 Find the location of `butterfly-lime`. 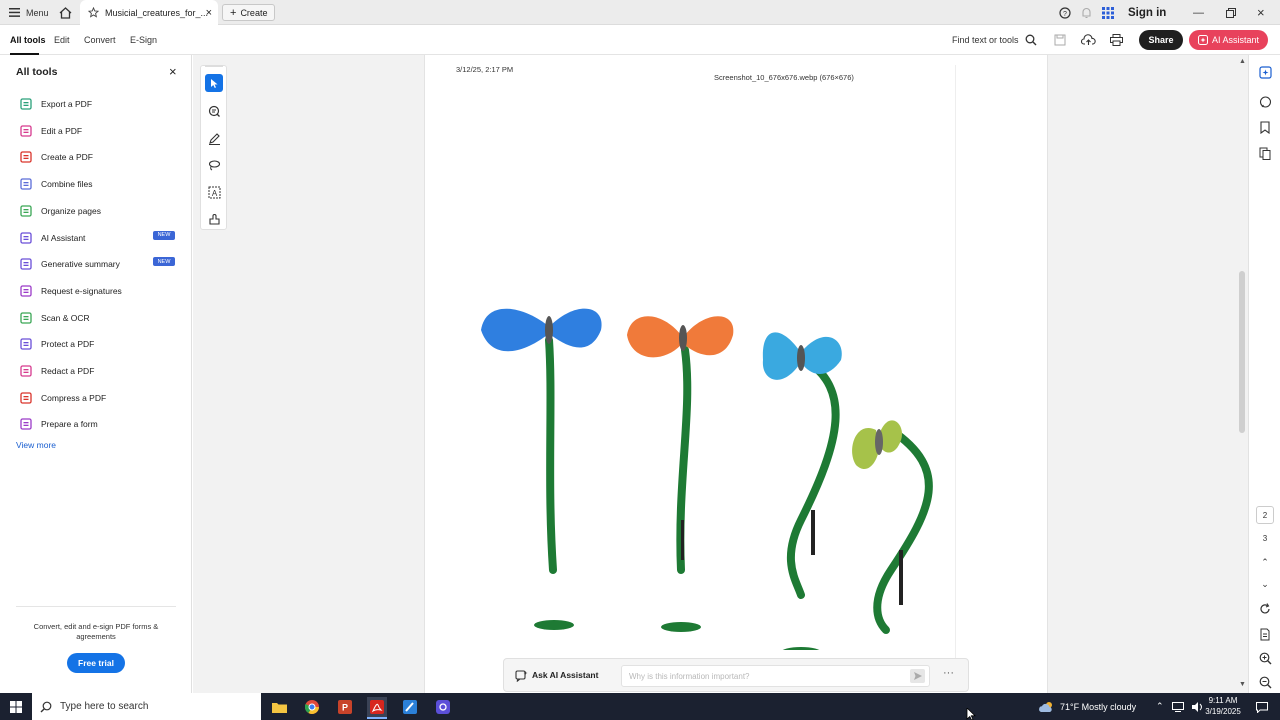

butterfly-lime is located at coordinates (877, 445).